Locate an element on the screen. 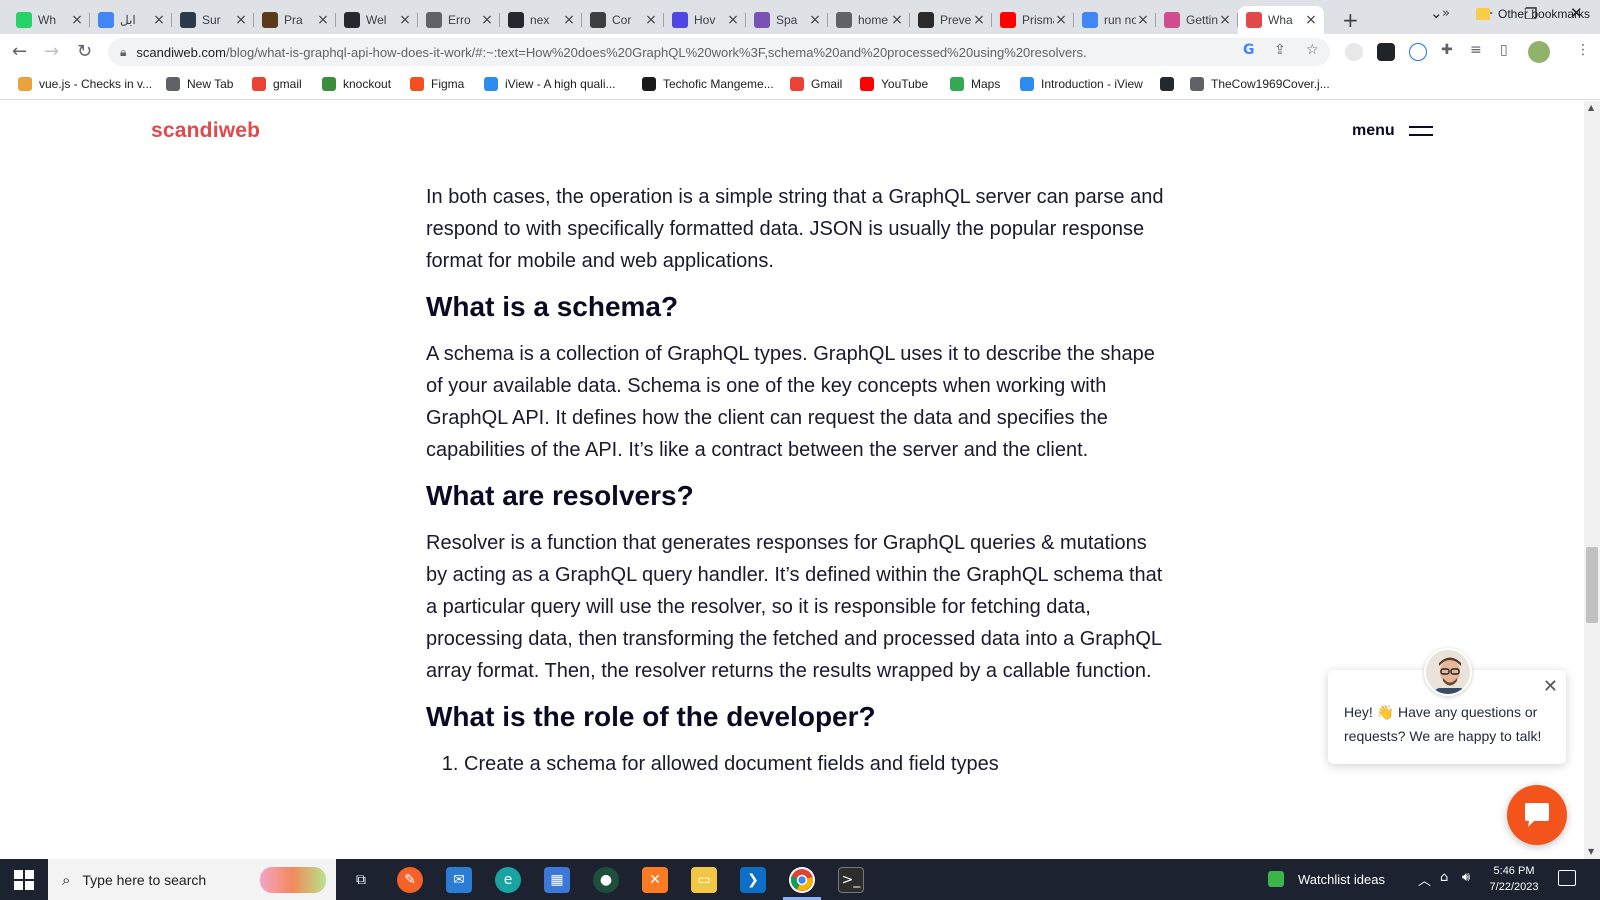 The image size is (1600, 900). browser-tab: home p× is located at coordinates (869, 20).